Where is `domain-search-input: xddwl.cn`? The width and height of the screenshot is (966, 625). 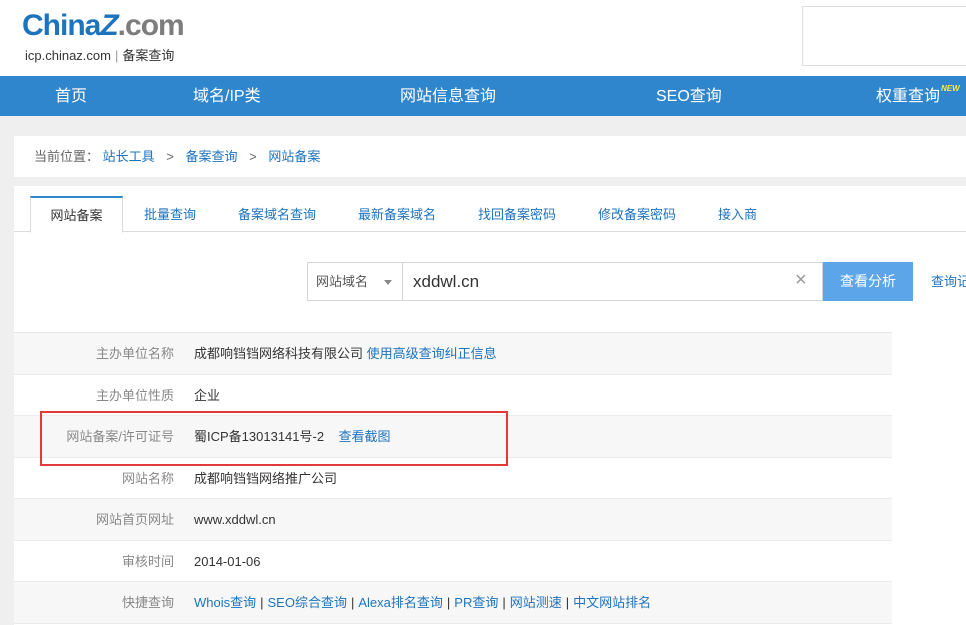 domain-search-input: xddwl.cn is located at coordinates (612, 281).